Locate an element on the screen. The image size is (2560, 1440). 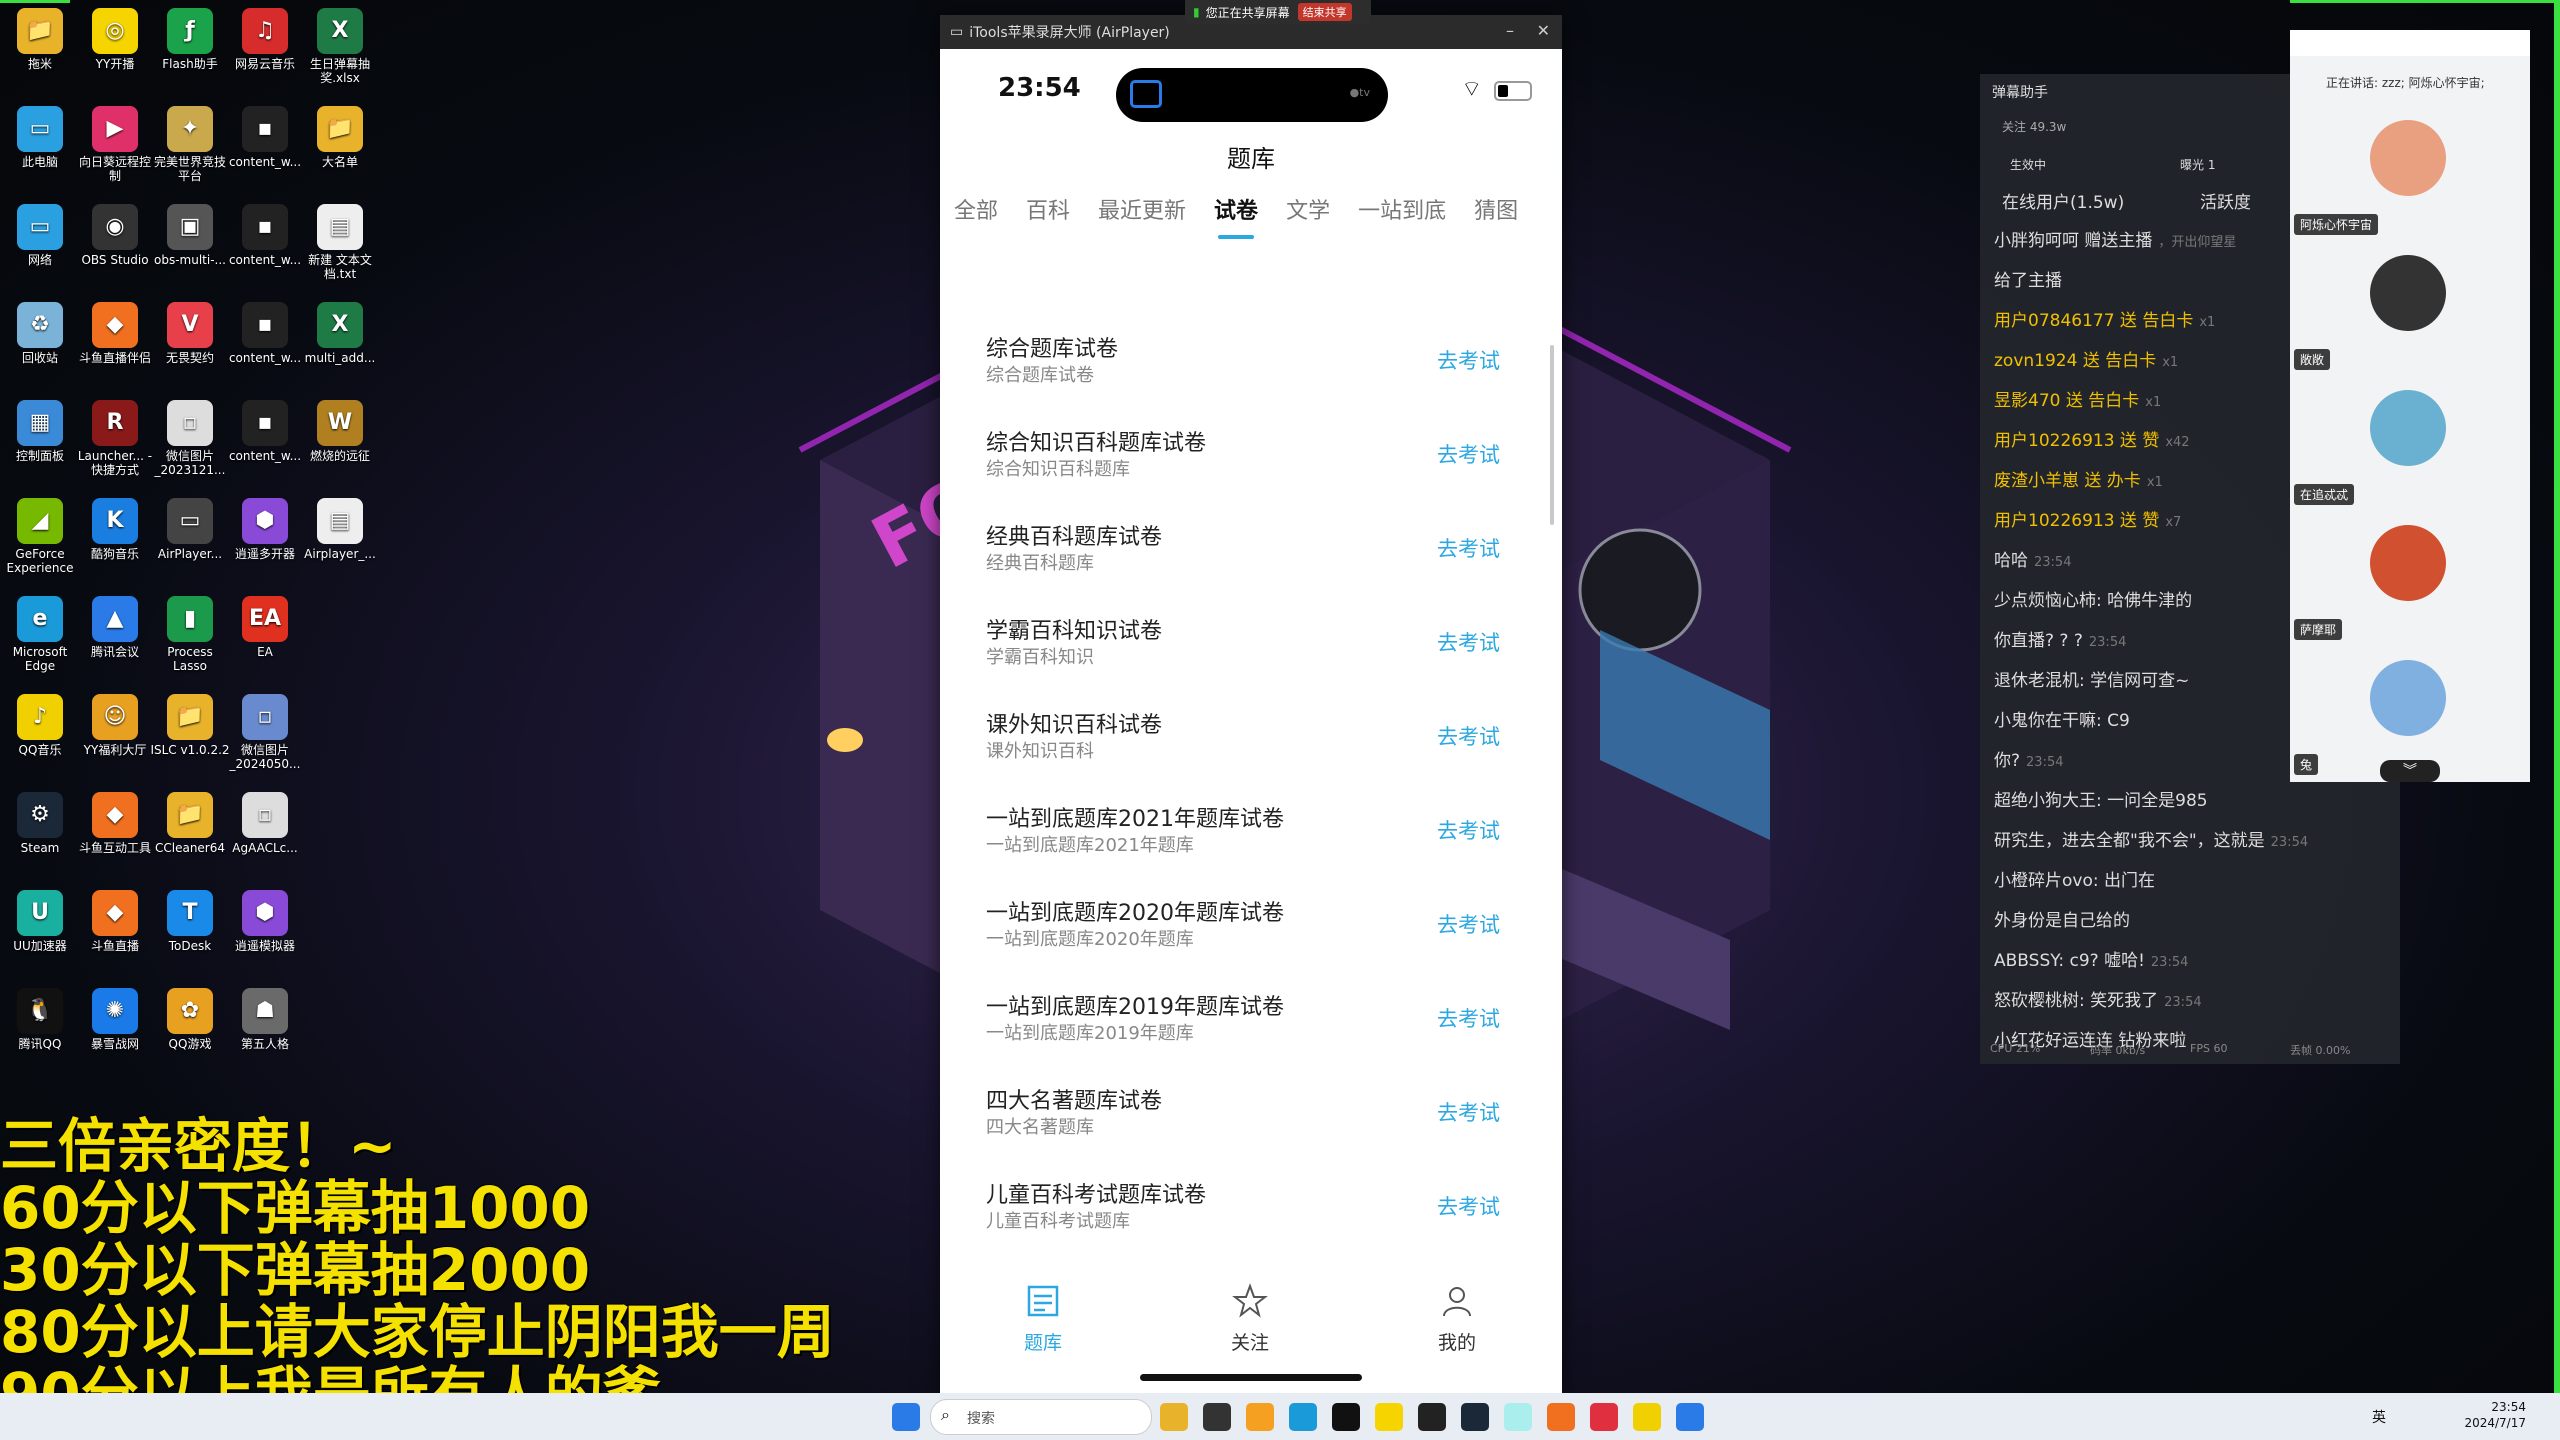
desktop-icon: ♪ QQ音乐 is located at coordinates (40, 725).